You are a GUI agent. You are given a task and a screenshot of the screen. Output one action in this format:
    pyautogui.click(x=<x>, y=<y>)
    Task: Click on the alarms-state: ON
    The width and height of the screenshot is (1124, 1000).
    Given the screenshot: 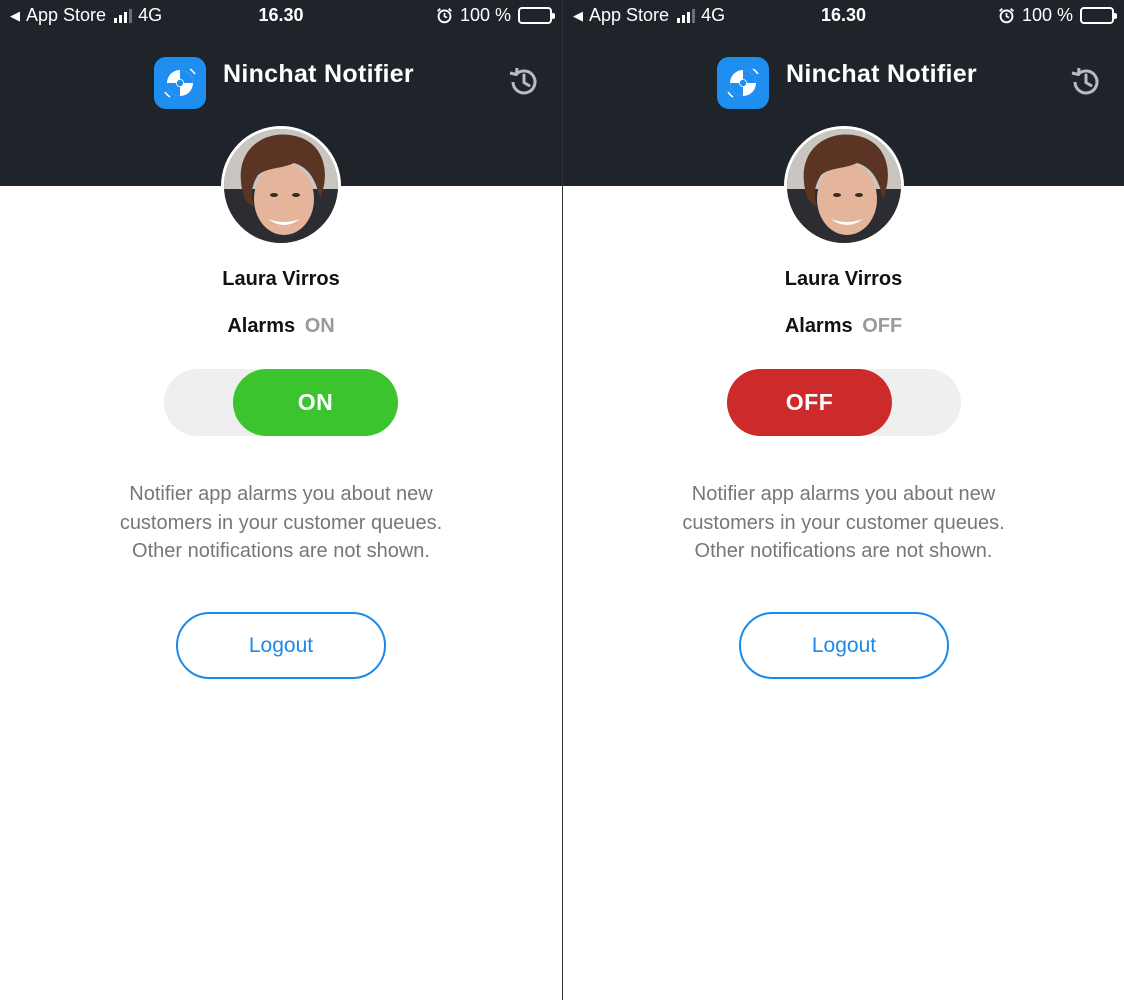 What is the action you would take?
    pyautogui.click(x=319, y=326)
    